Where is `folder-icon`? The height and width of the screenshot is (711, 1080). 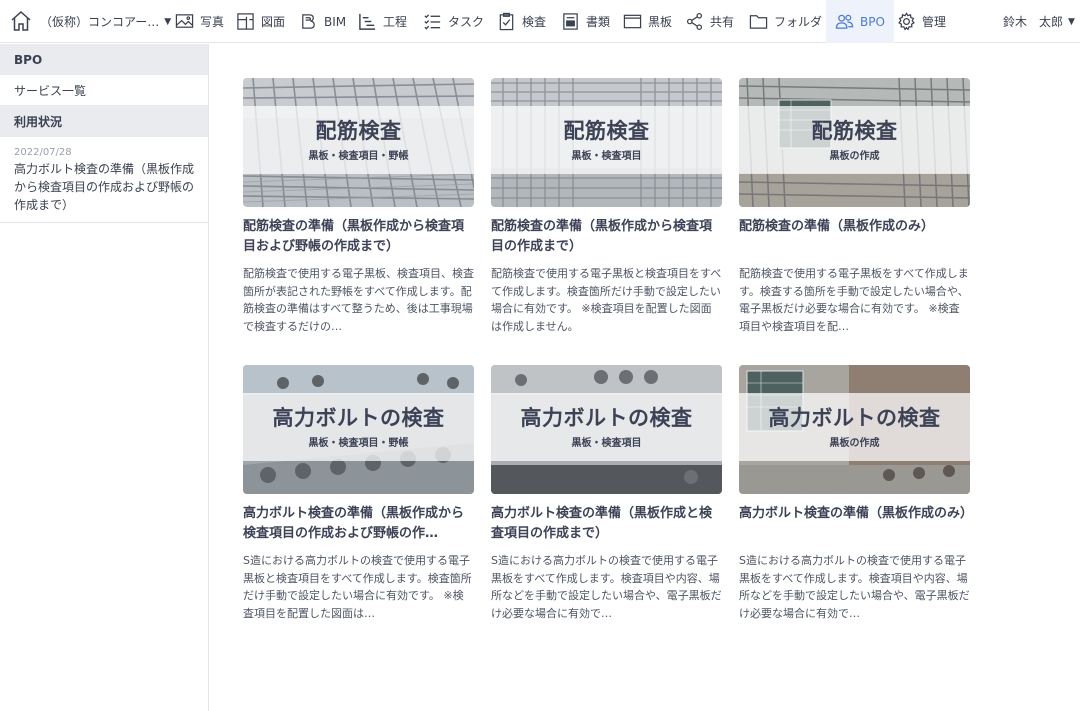
folder-icon is located at coordinates (758, 22).